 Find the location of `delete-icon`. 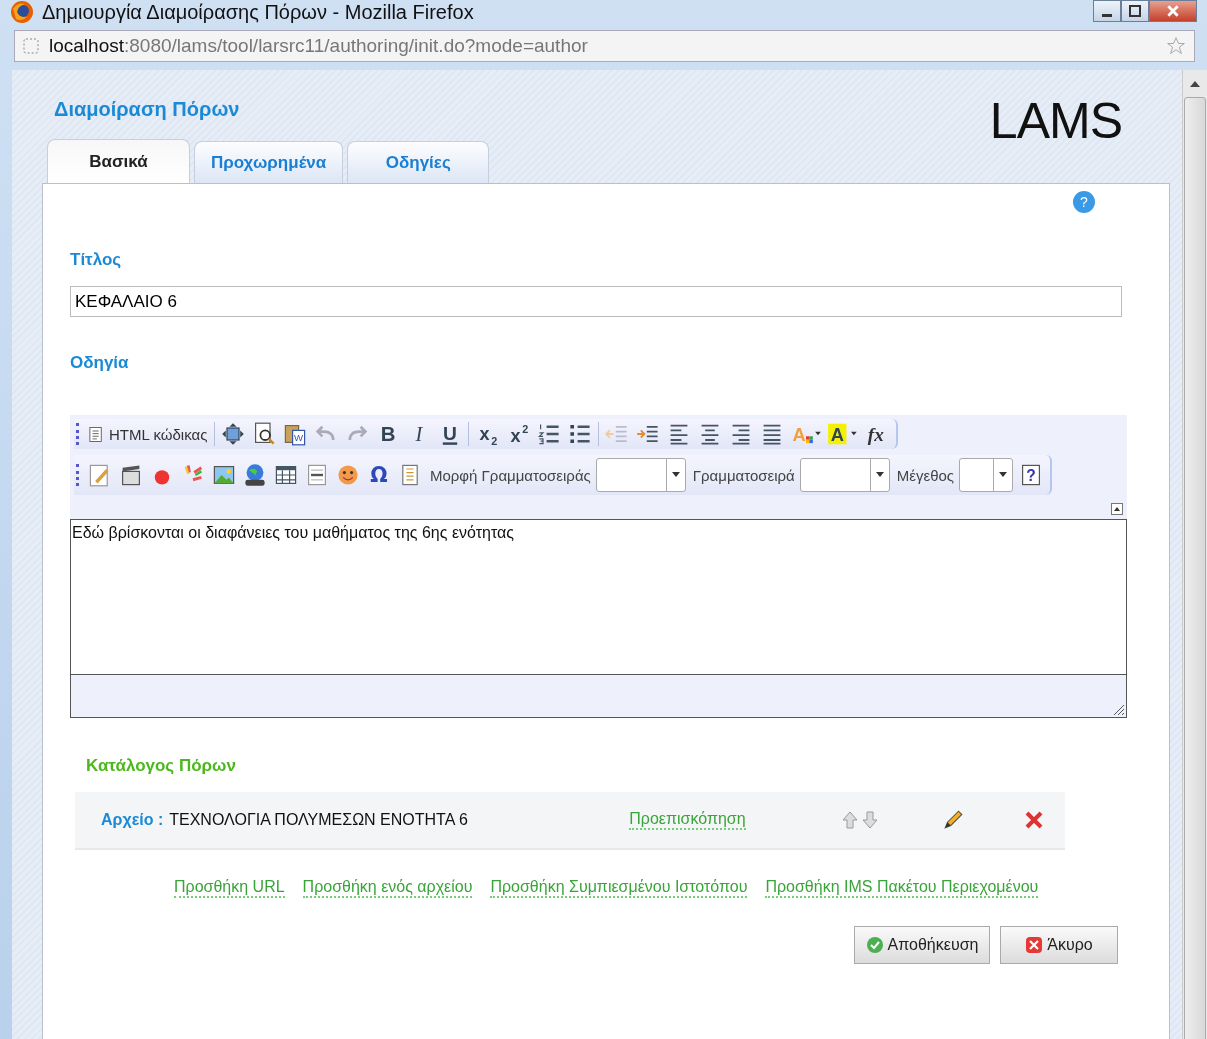

delete-icon is located at coordinates (1033, 820).